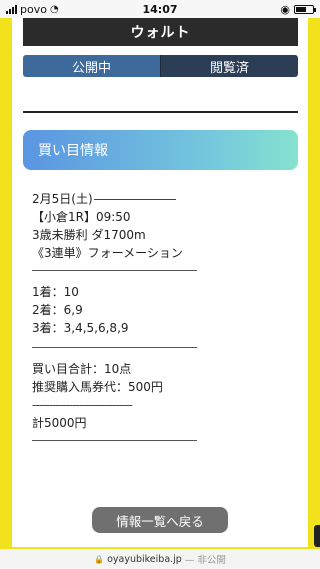  I want to click on back-to-list-button: 情報一覧へ戻る, so click(160, 520).